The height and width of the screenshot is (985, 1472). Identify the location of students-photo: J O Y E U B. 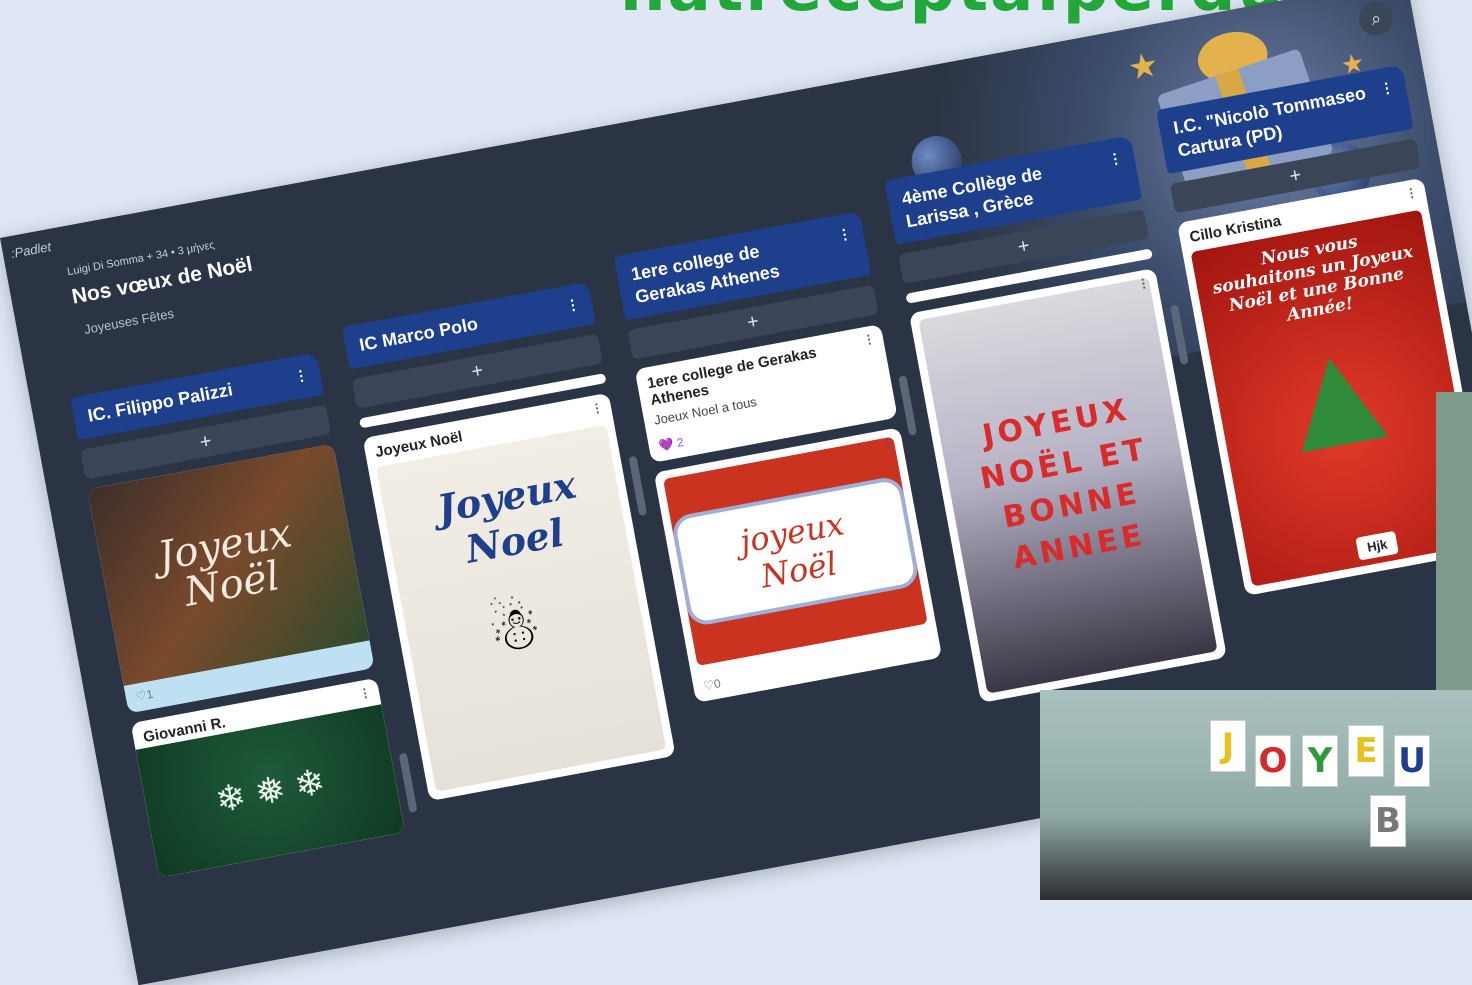
(1256, 795).